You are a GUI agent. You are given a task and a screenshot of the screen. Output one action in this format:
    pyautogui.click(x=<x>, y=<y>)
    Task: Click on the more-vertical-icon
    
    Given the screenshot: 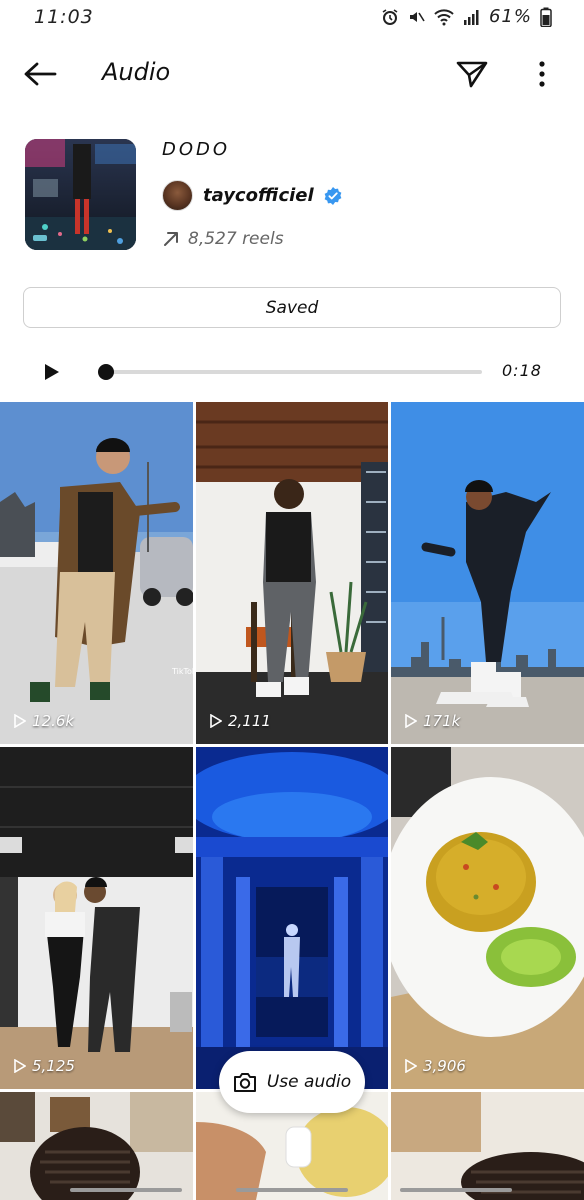 What is the action you would take?
    pyautogui.click(x=542, y=74)
    